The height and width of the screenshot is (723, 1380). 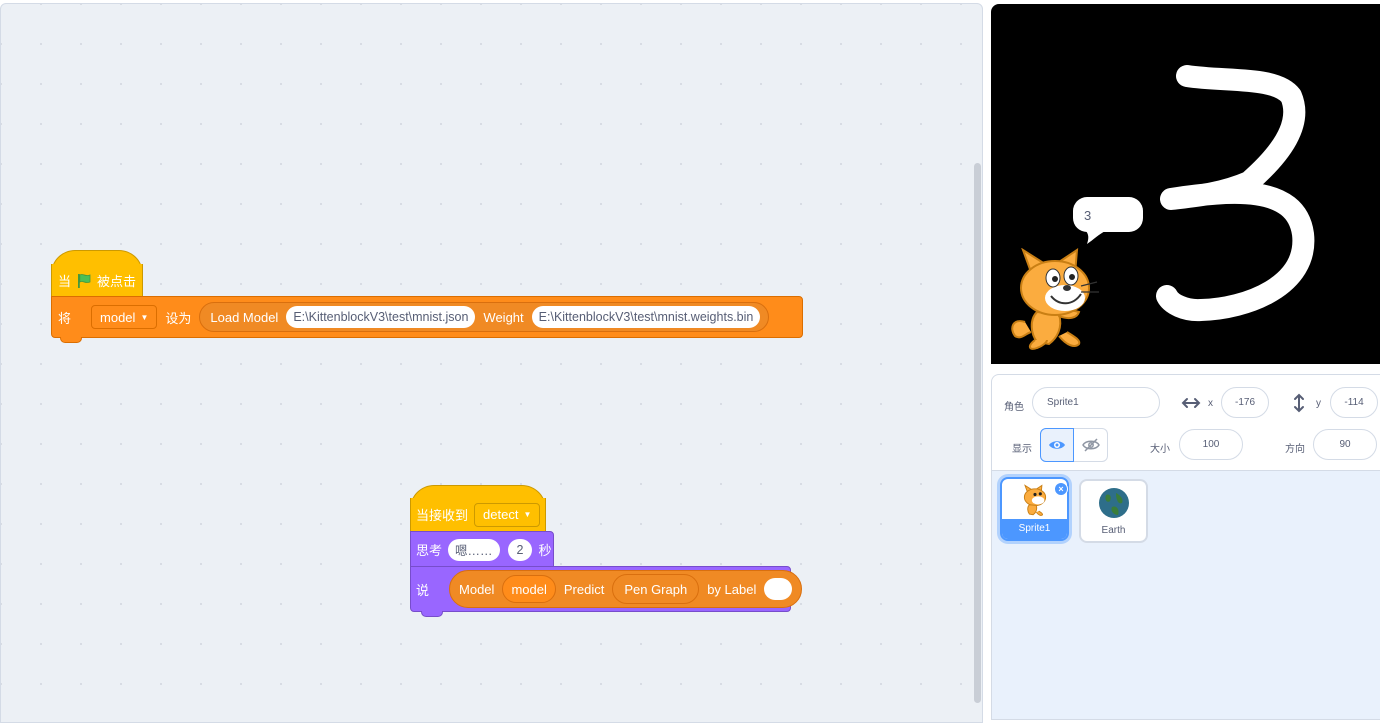 I want to click on sprite-label: 角色, so click(x=1014, y=407).